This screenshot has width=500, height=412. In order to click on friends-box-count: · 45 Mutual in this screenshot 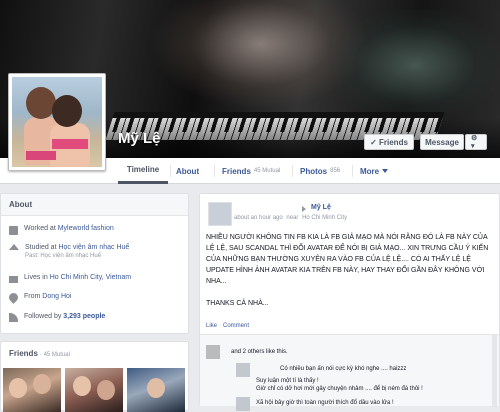, I will do `click(54, 355)`.